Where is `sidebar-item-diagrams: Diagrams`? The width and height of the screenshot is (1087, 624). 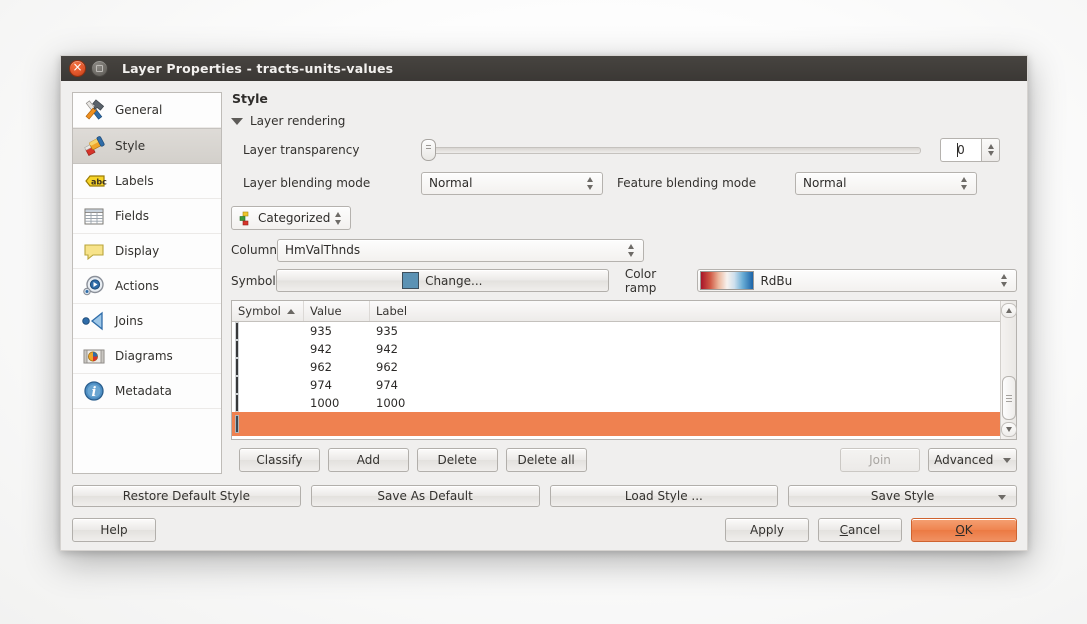 sidebar-item-diagrams: Diagrams is located at coordinates (147, 356).